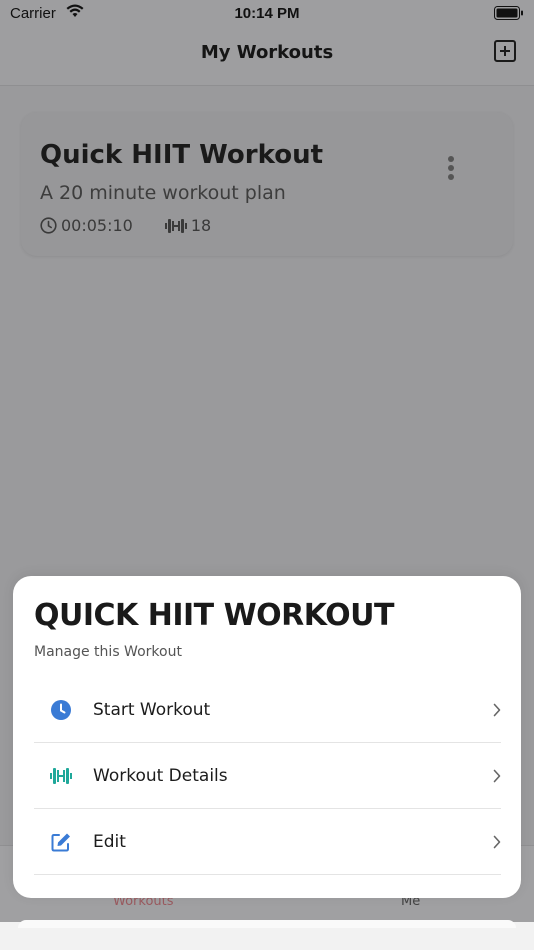 The width and height of the screenshot is (534, 950). What do you see at coordinates (109, 842) in the screenshot?
I see `edit-label: Edit` at bounding box center [109, 842].